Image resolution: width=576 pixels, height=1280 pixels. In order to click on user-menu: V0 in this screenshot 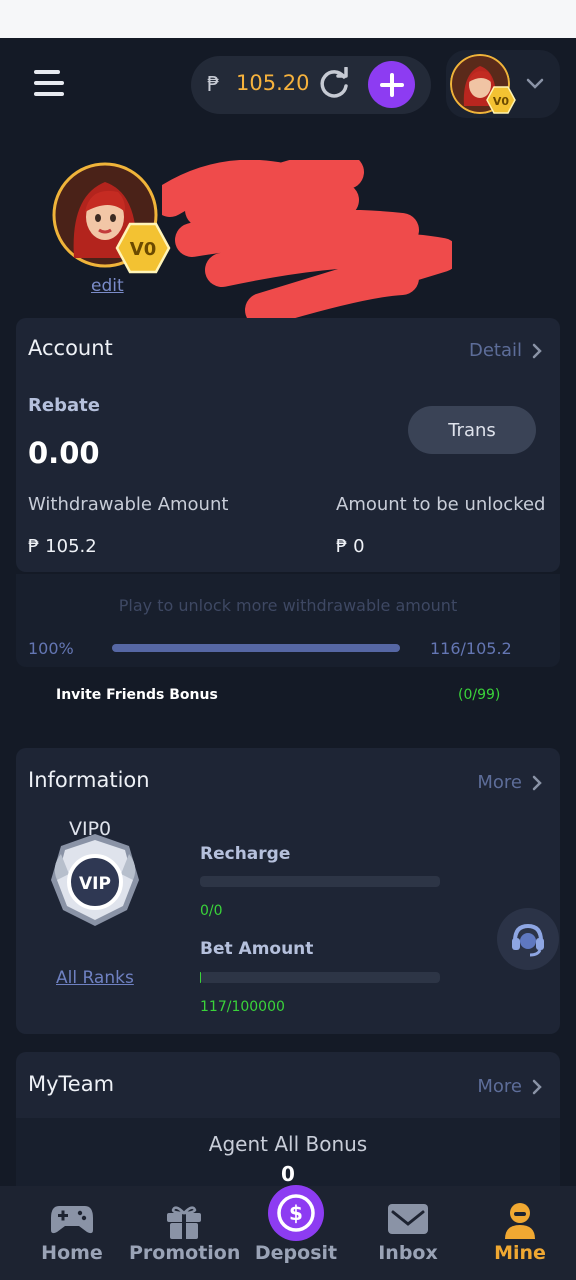, I will do `click(503, 84)`.